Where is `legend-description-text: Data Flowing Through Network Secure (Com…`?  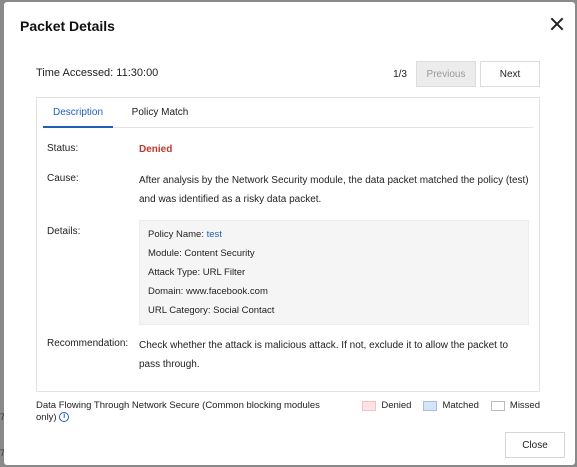
legend-description-text: Data Flowing Through Network Secure (Com… is located at coordinates (178, 411).